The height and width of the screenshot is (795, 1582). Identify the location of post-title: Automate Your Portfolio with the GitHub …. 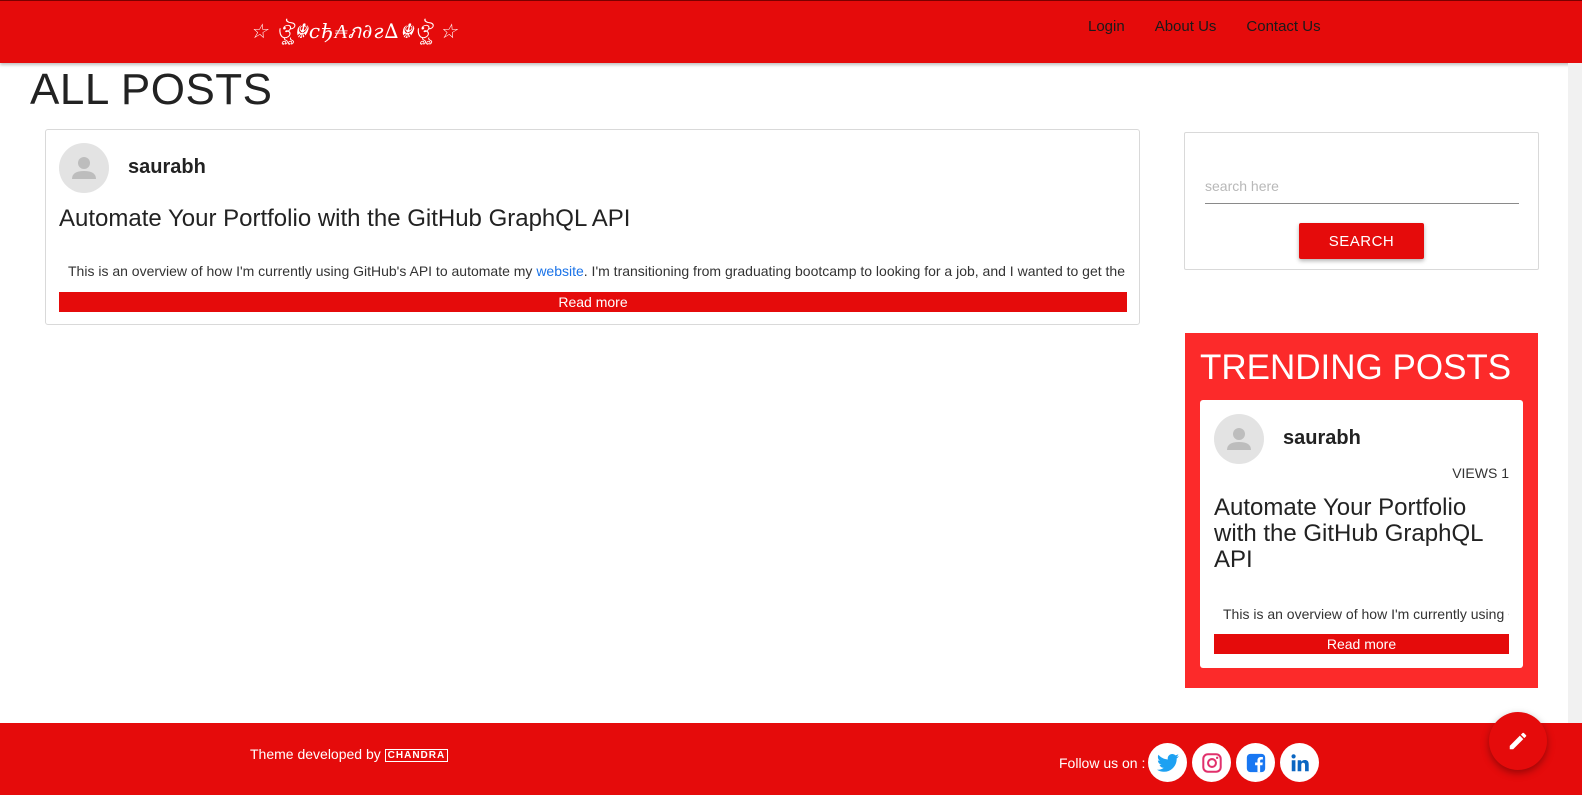
(344, 219).